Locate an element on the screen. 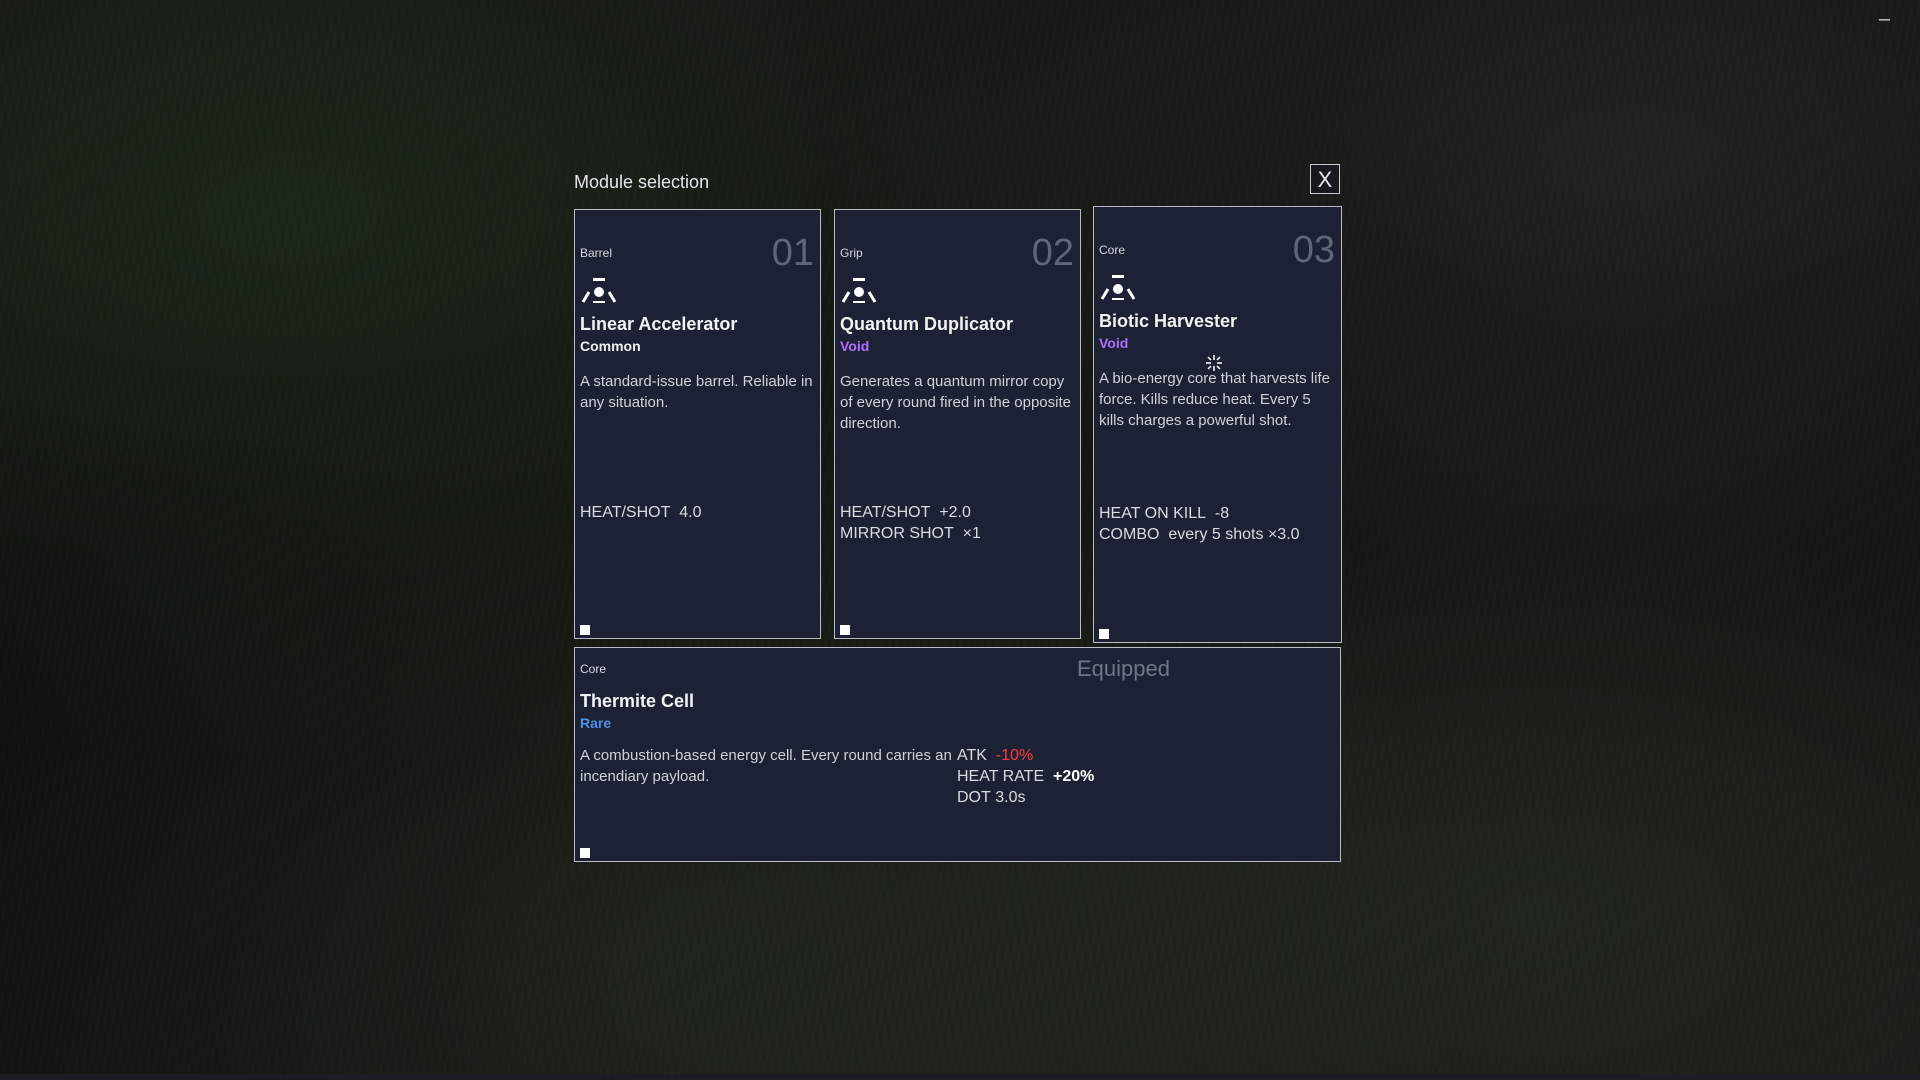  stat-line: DOT 3.0s is located at coordinates (991, 797).